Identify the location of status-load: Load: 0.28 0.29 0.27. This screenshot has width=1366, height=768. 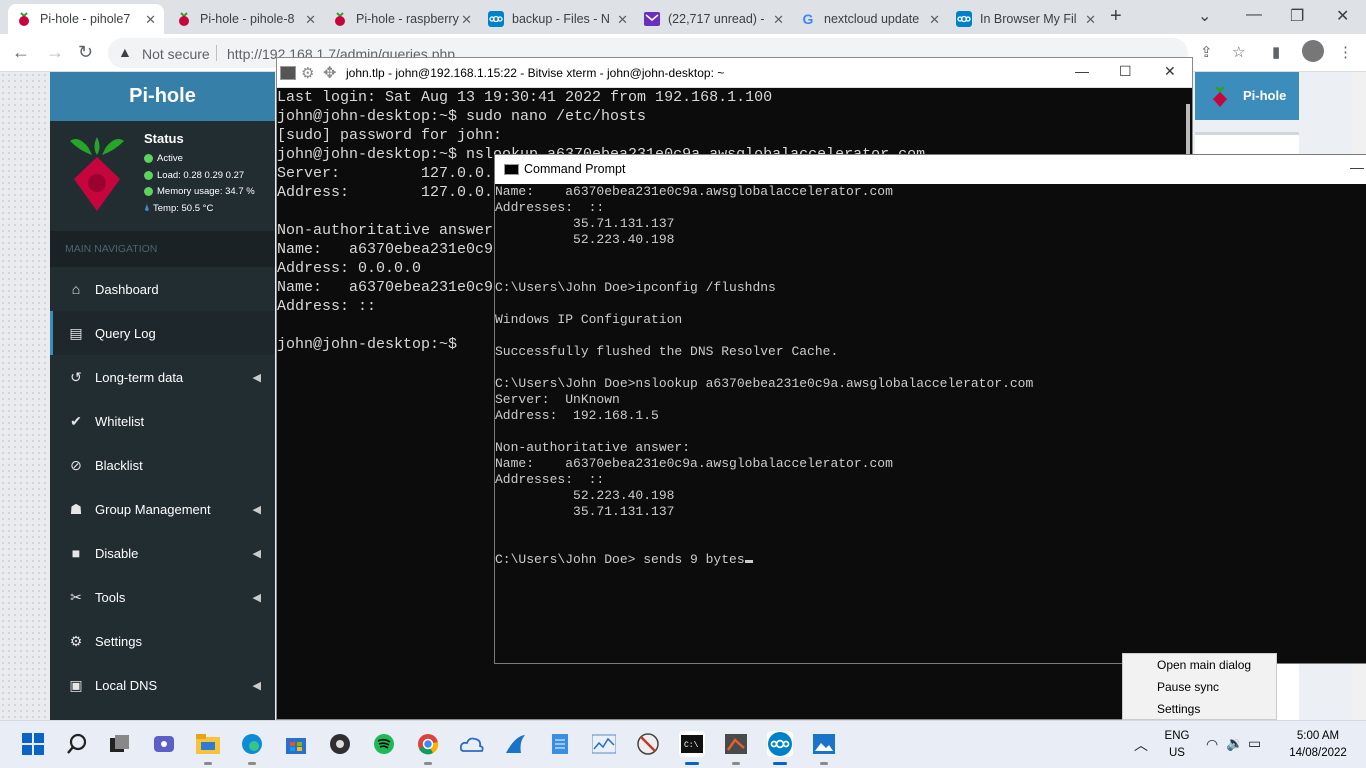
(194, 175).